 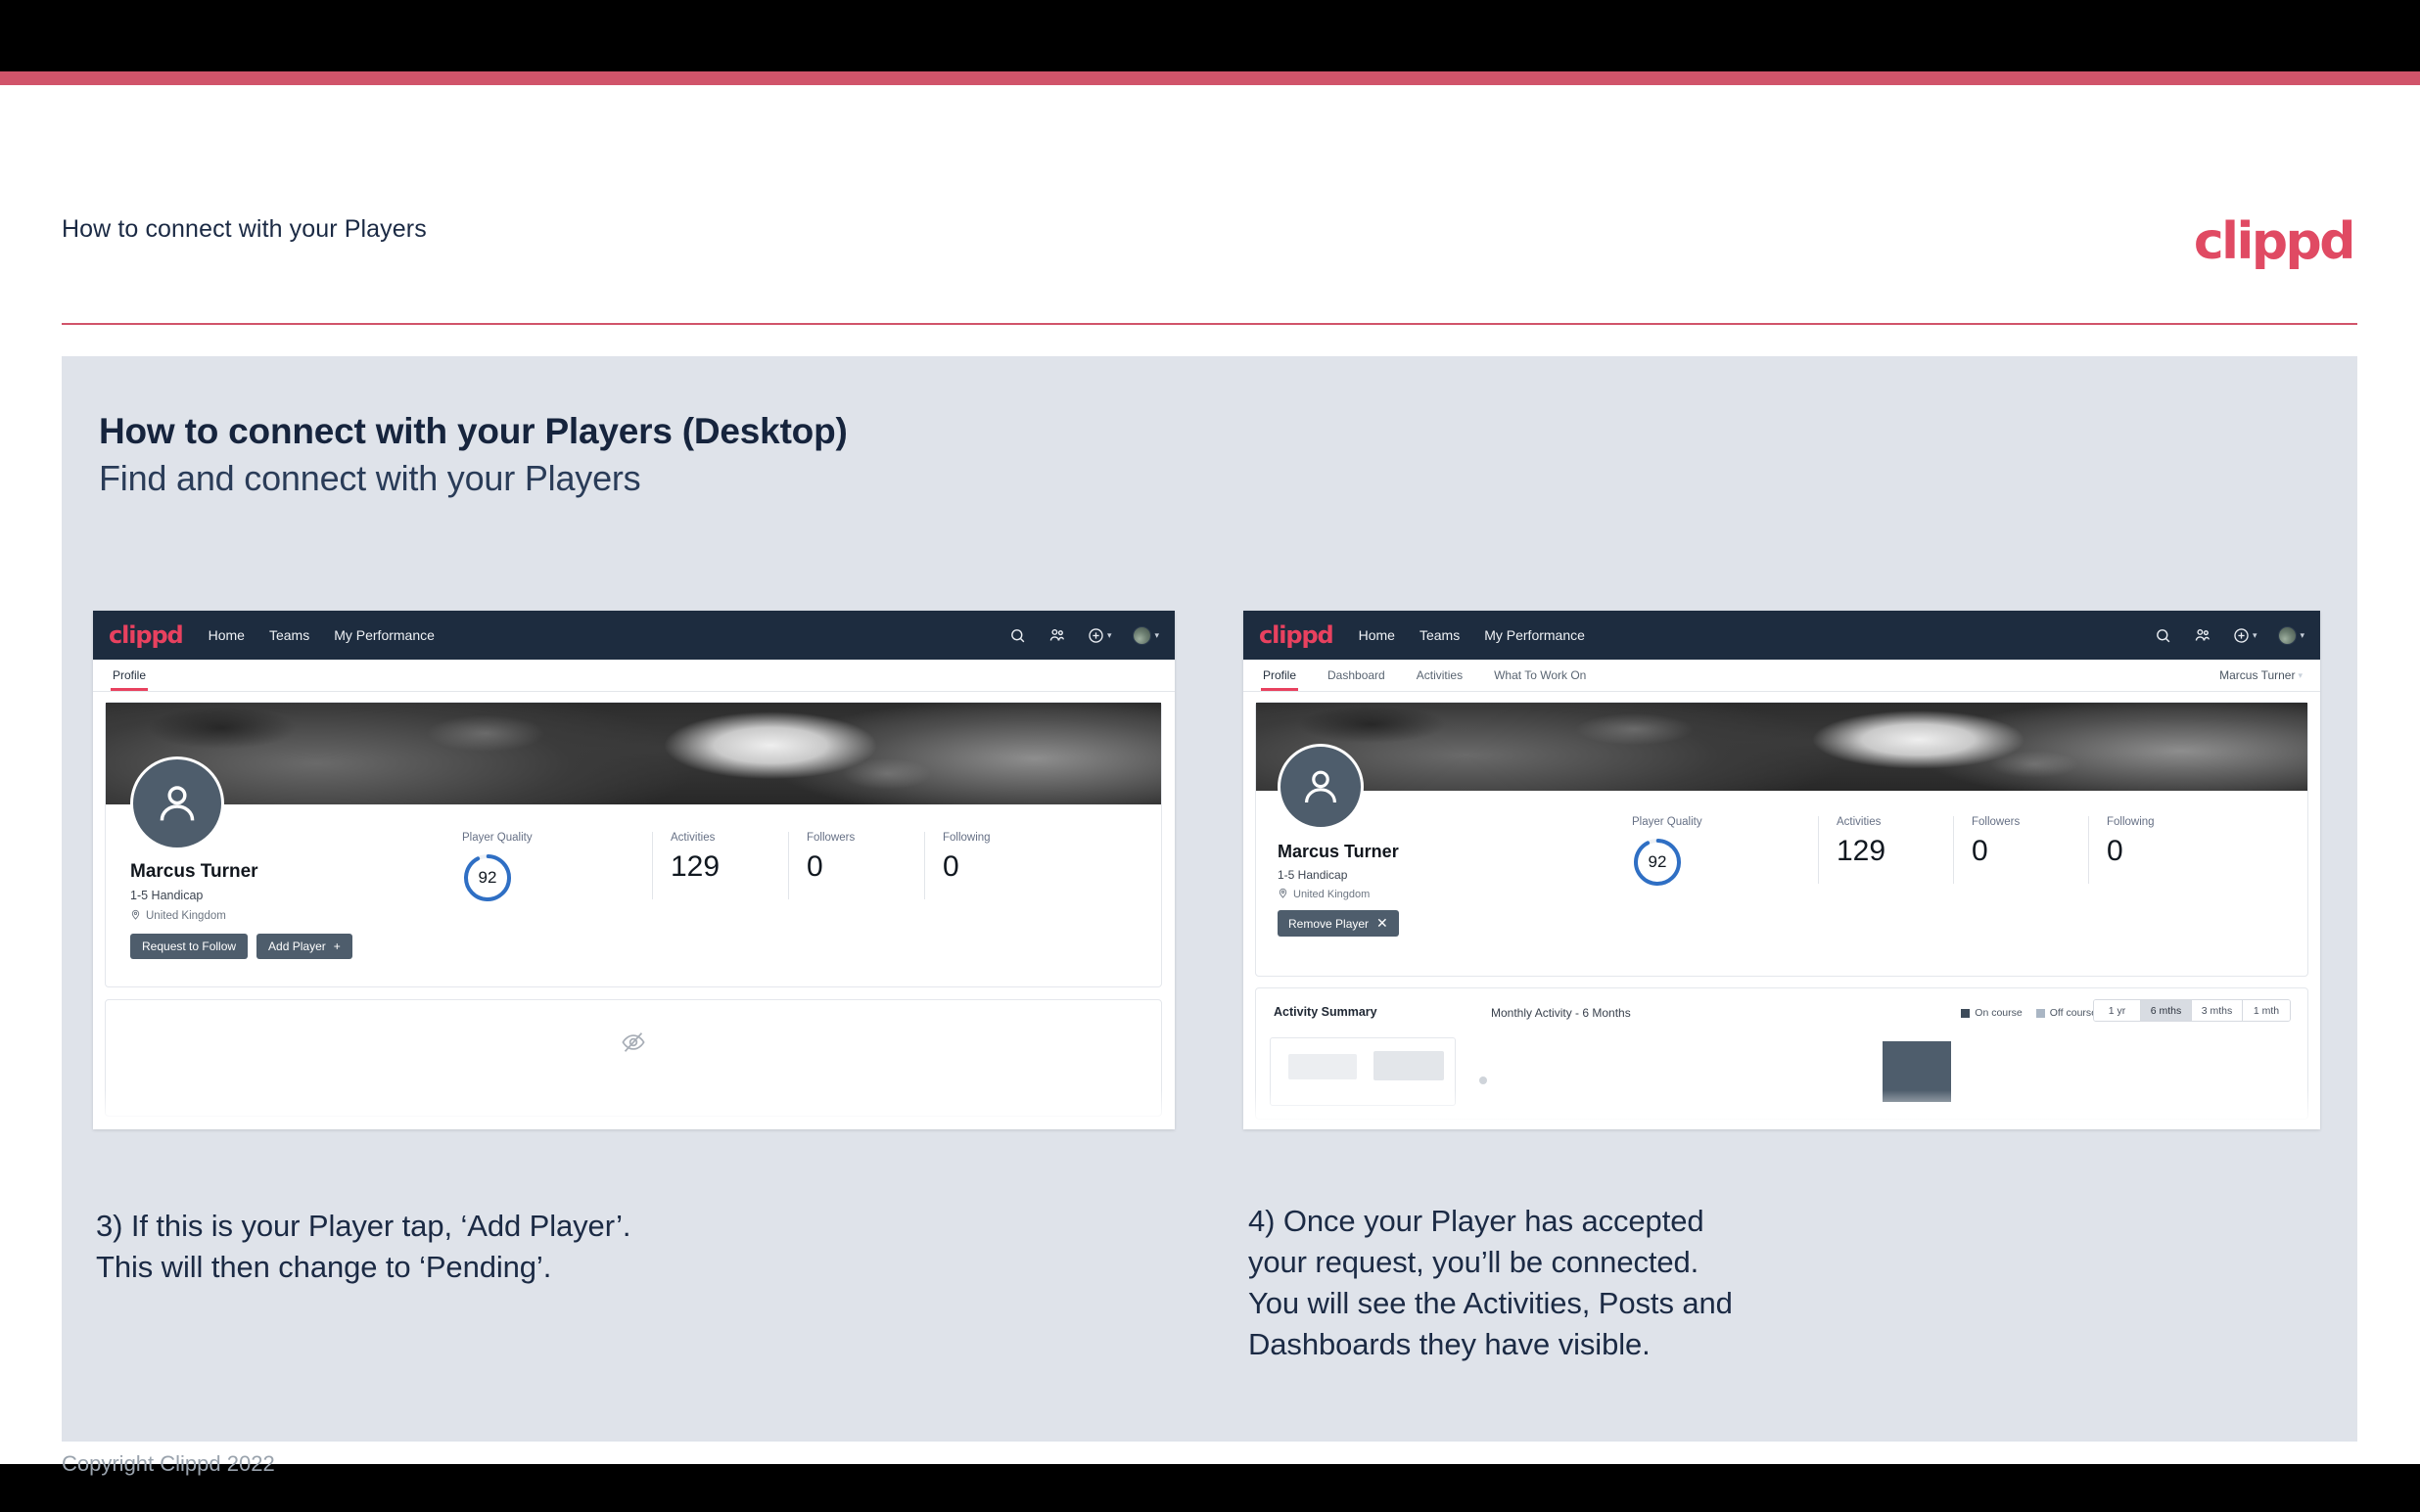 What do you see at coordinates (168, 1463) in the screenshot?
I see `copyright-text: Copyright Clippd 2022` at bounding box center [168, 1463].